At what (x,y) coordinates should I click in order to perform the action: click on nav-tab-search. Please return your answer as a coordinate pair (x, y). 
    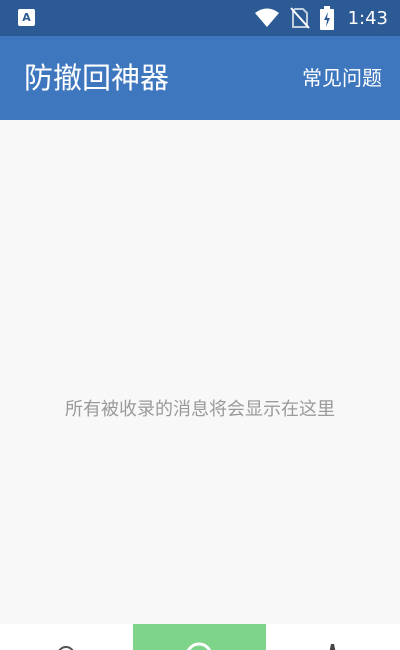
    Looking at the image, I should click on (66, 637).